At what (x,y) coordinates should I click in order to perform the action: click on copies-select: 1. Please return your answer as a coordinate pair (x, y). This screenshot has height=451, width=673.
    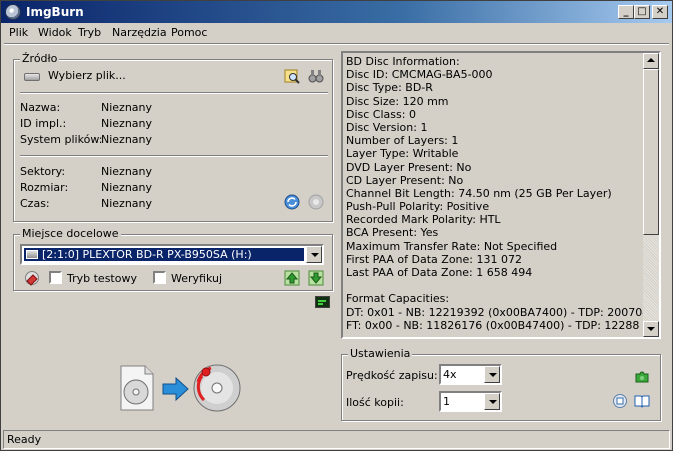
    Looking at the image, I should click on (470, 401).